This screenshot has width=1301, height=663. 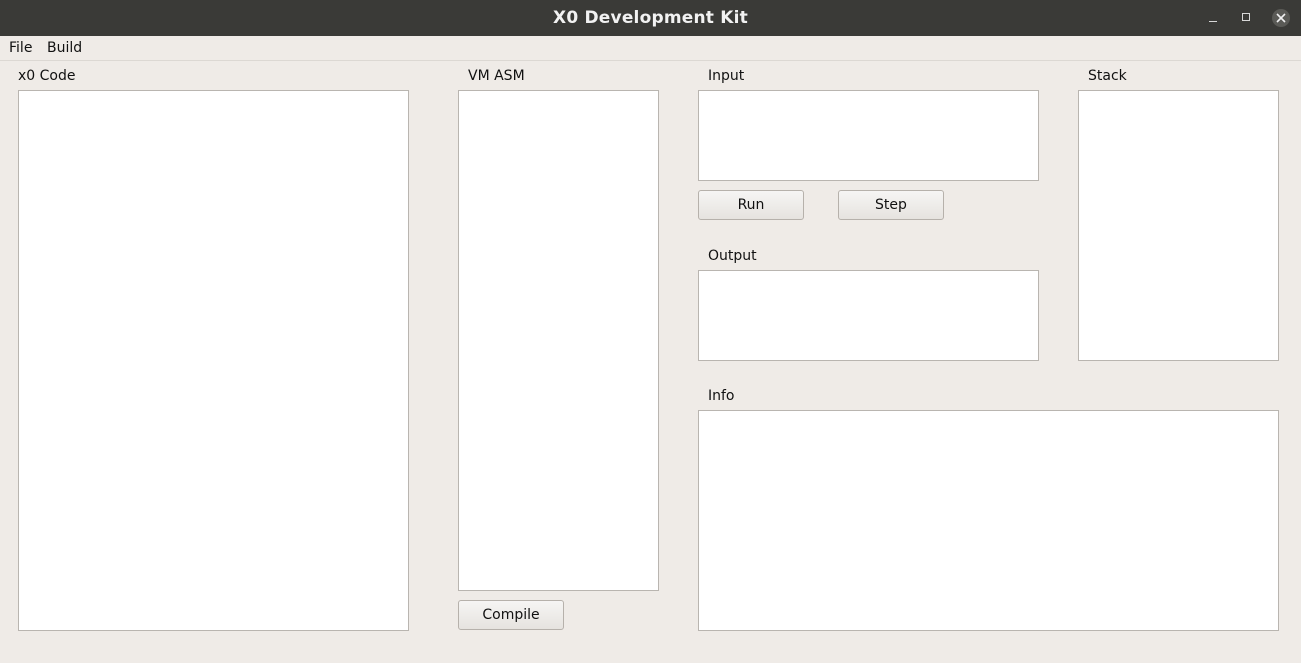 I want to click on maximize-button, so click(x=1247, y=18).